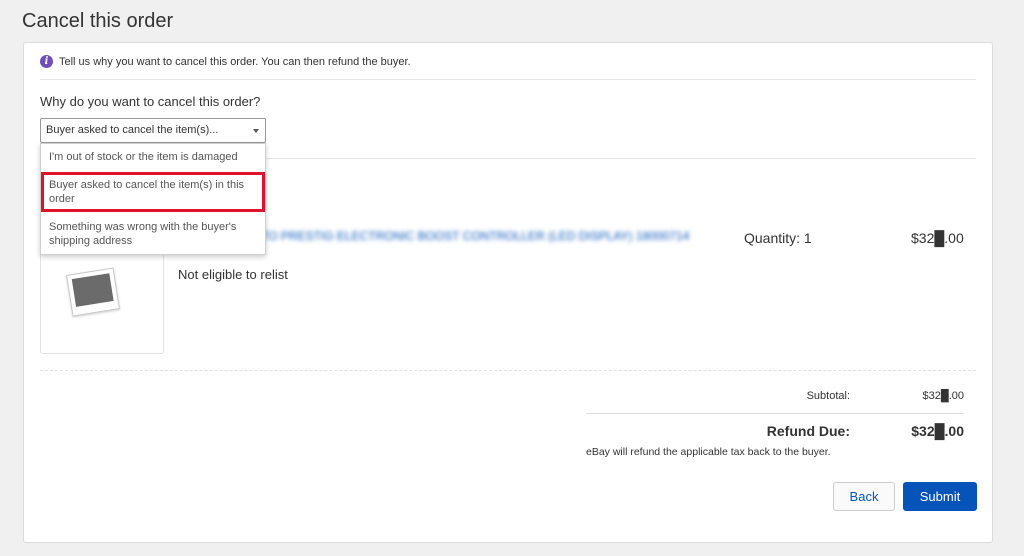 The height and width of the screenshot is (556, 1024). I want to click on image-placeholder-icon, so click(93, 292).